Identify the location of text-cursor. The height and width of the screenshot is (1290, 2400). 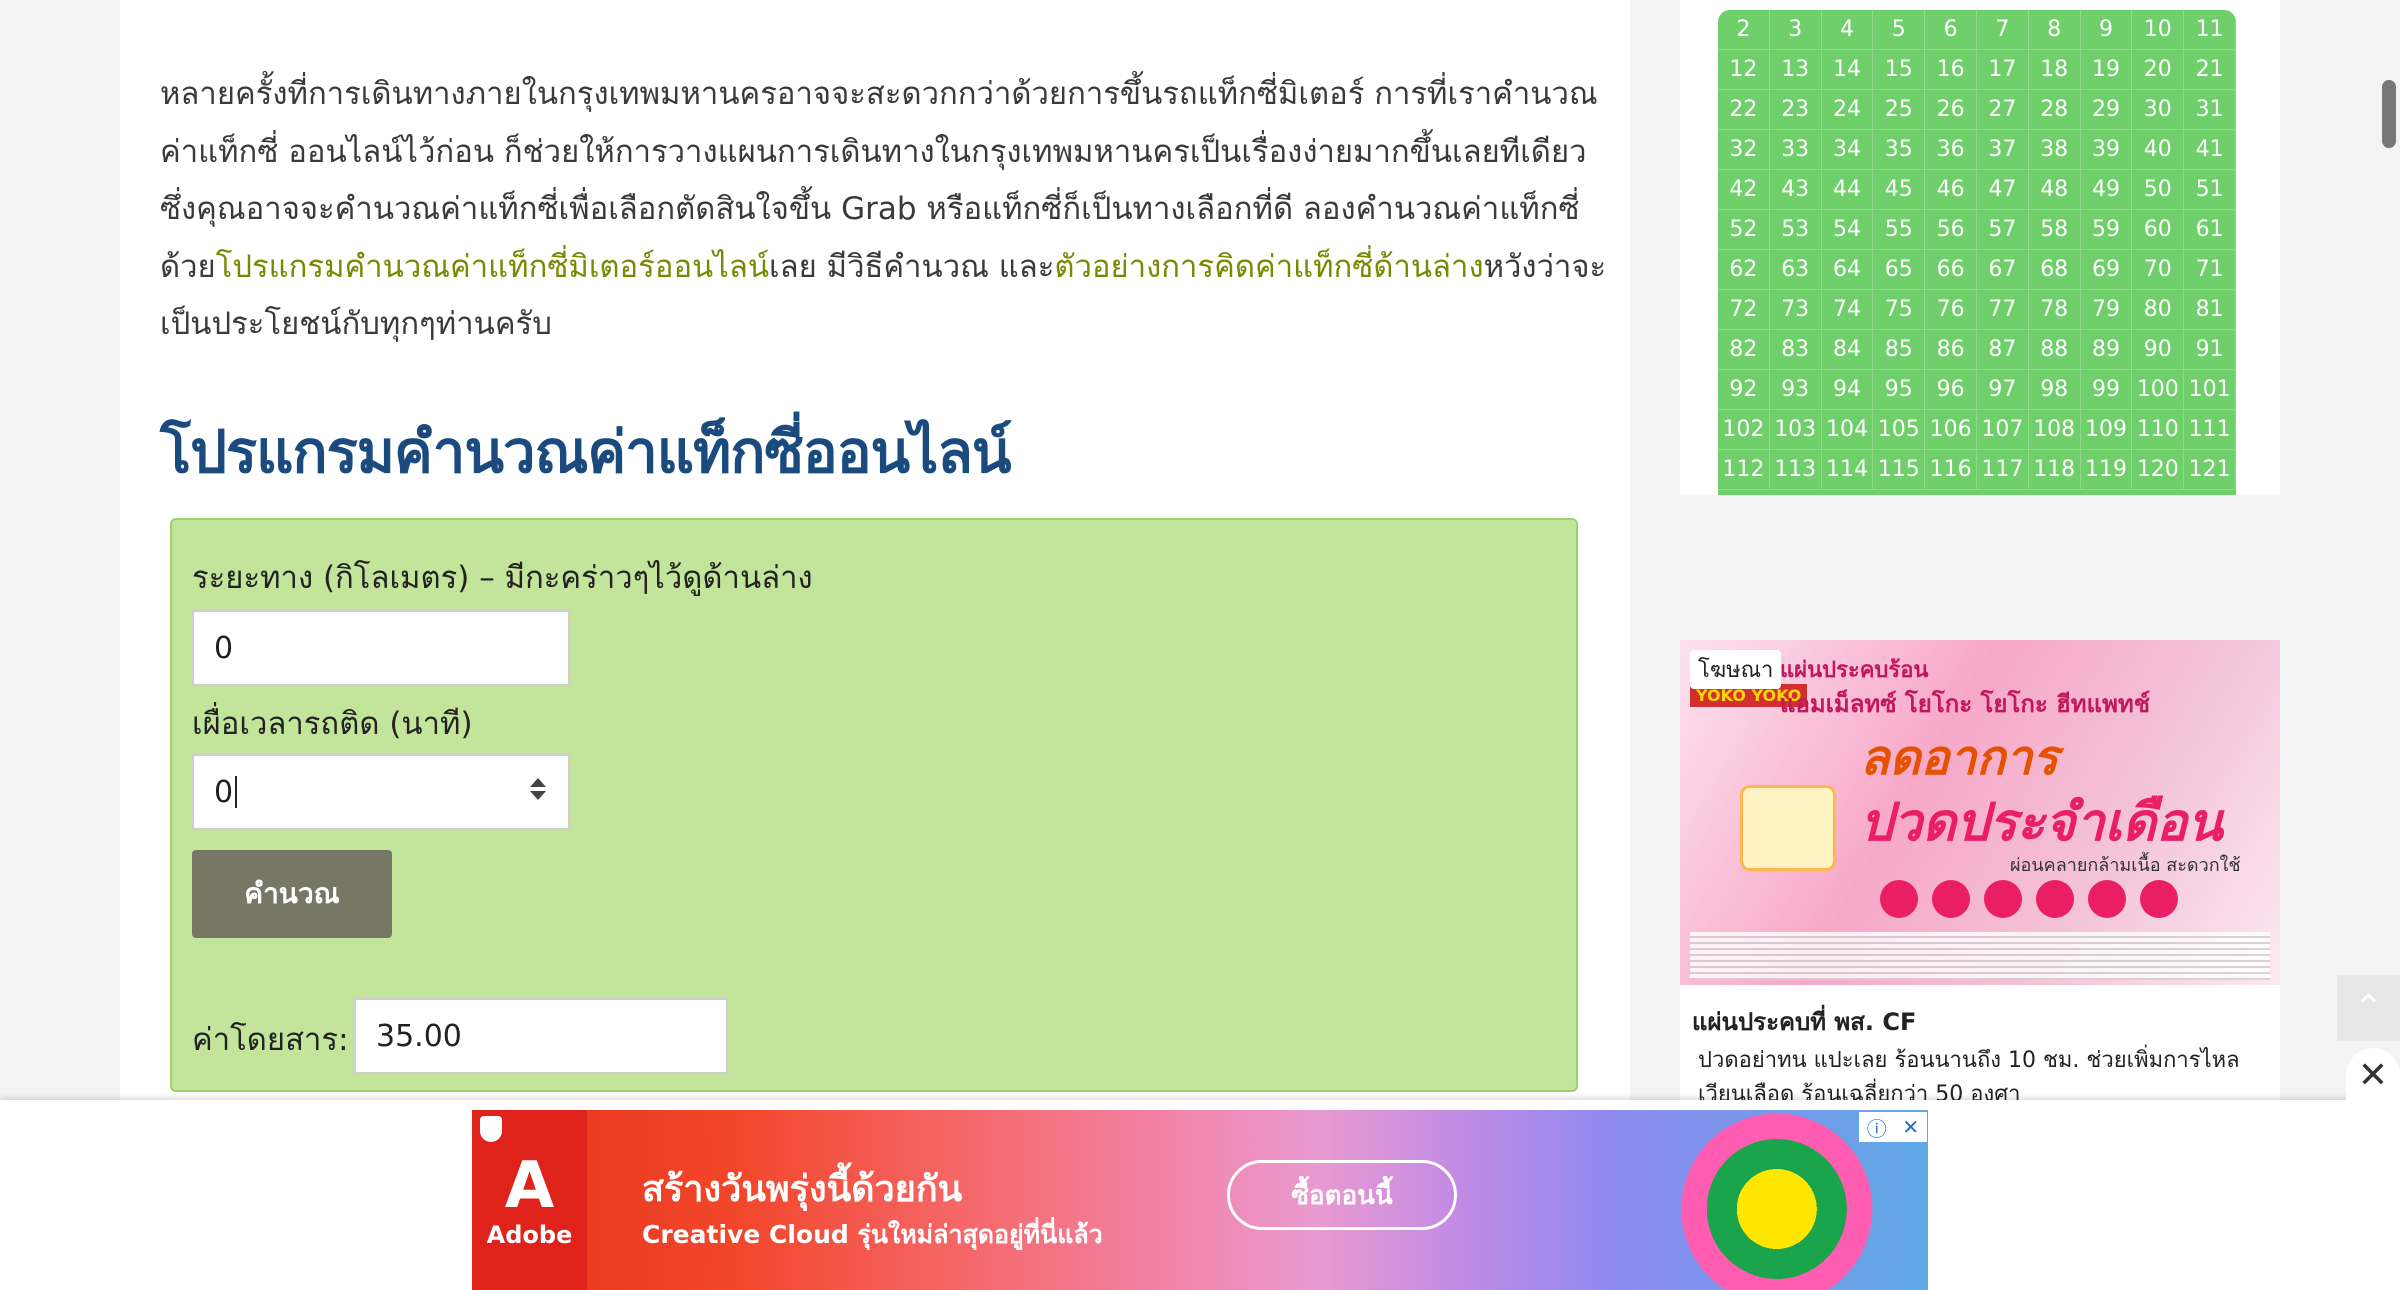
(236, 792).